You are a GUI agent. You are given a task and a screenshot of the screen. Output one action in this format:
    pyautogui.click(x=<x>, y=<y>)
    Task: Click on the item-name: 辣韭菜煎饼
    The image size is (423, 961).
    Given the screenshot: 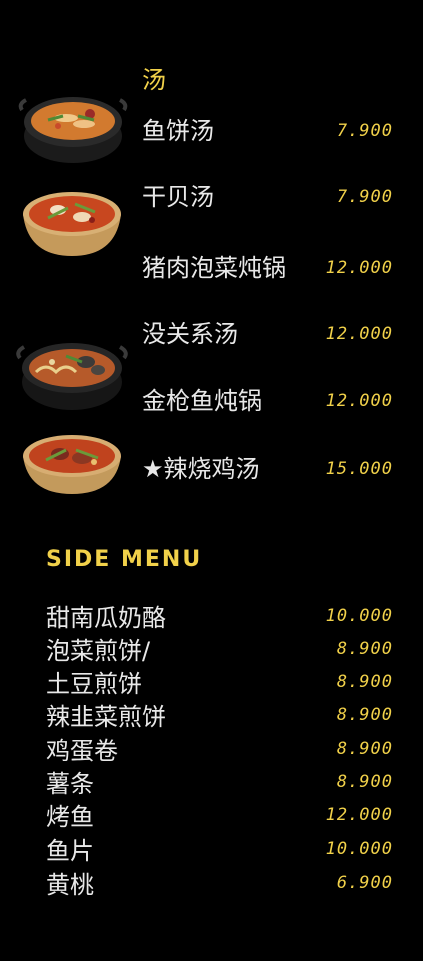 What is the action you would take?
    pyautogui.click(x=106, y=717)
    